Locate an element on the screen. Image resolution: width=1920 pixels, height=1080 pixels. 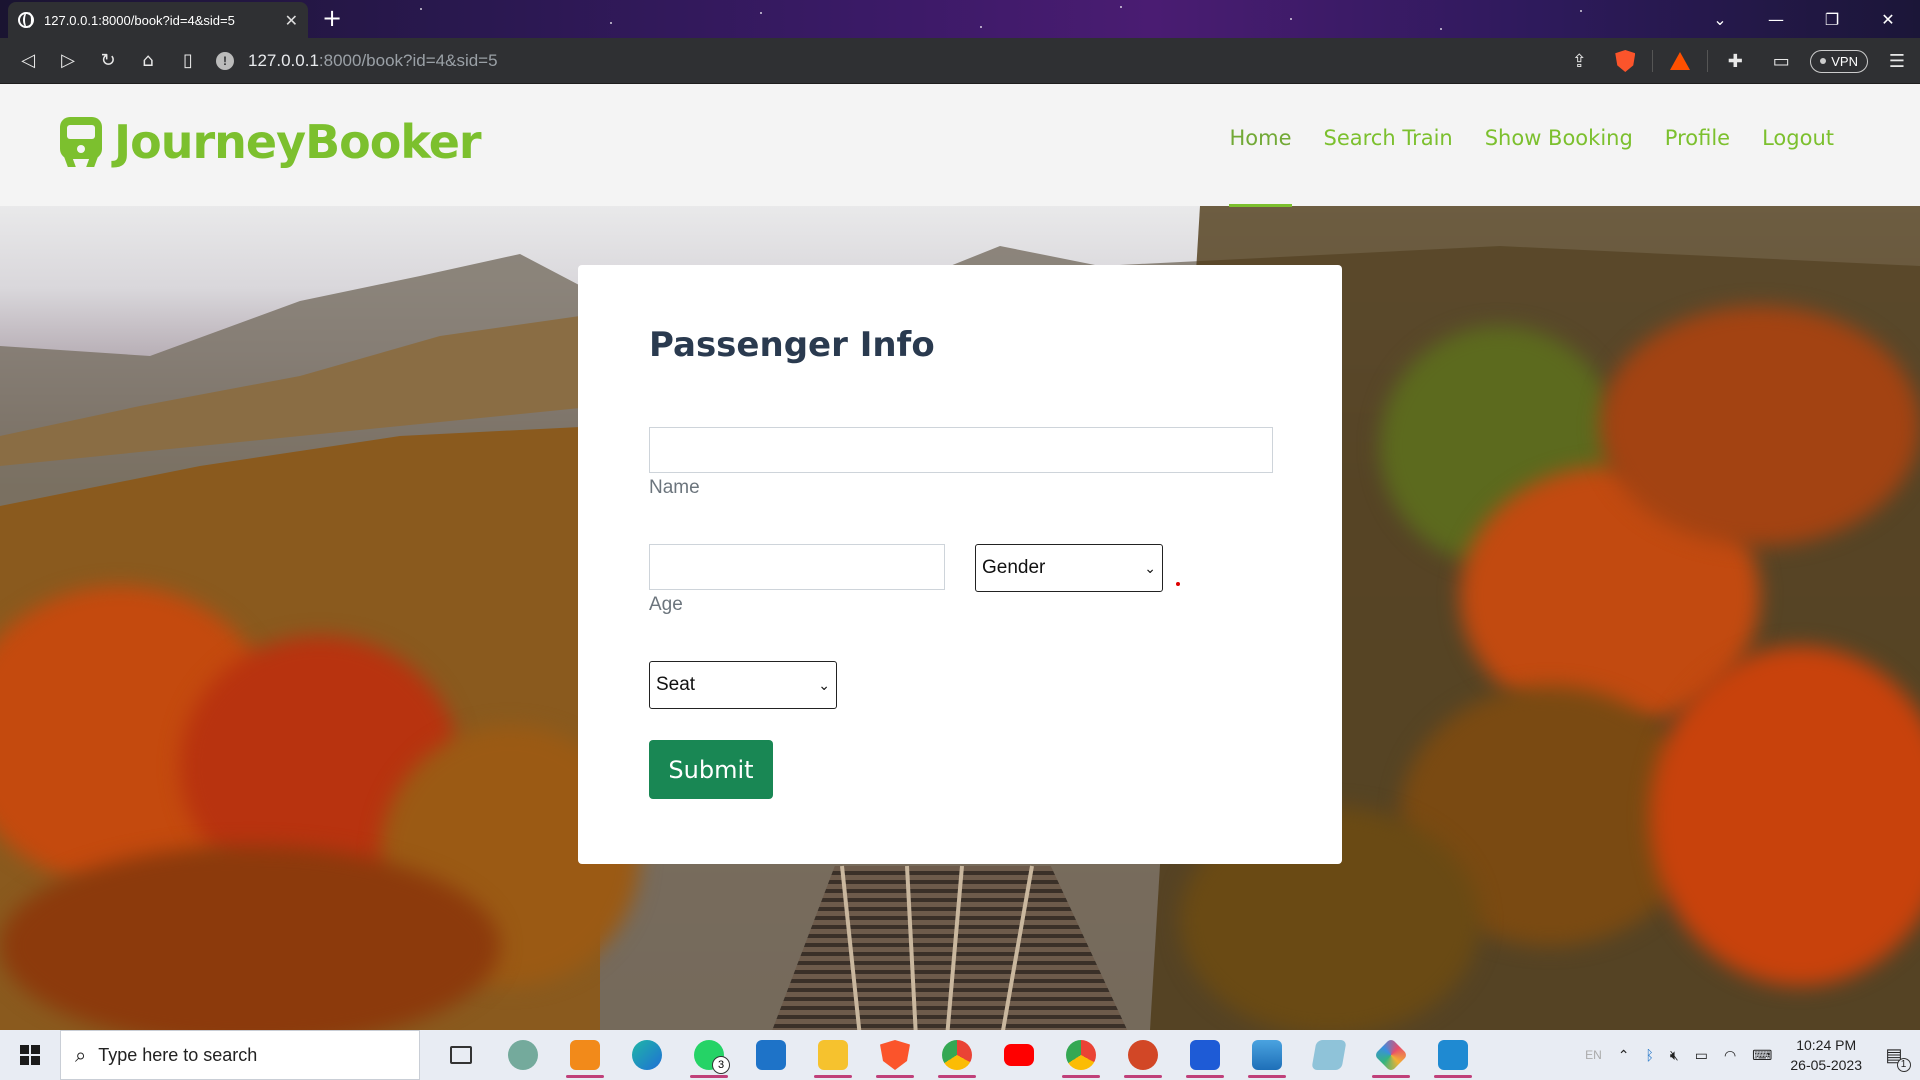
show-hidden-icons-icon: ⌃ is located at coordinates (1624, 1055).